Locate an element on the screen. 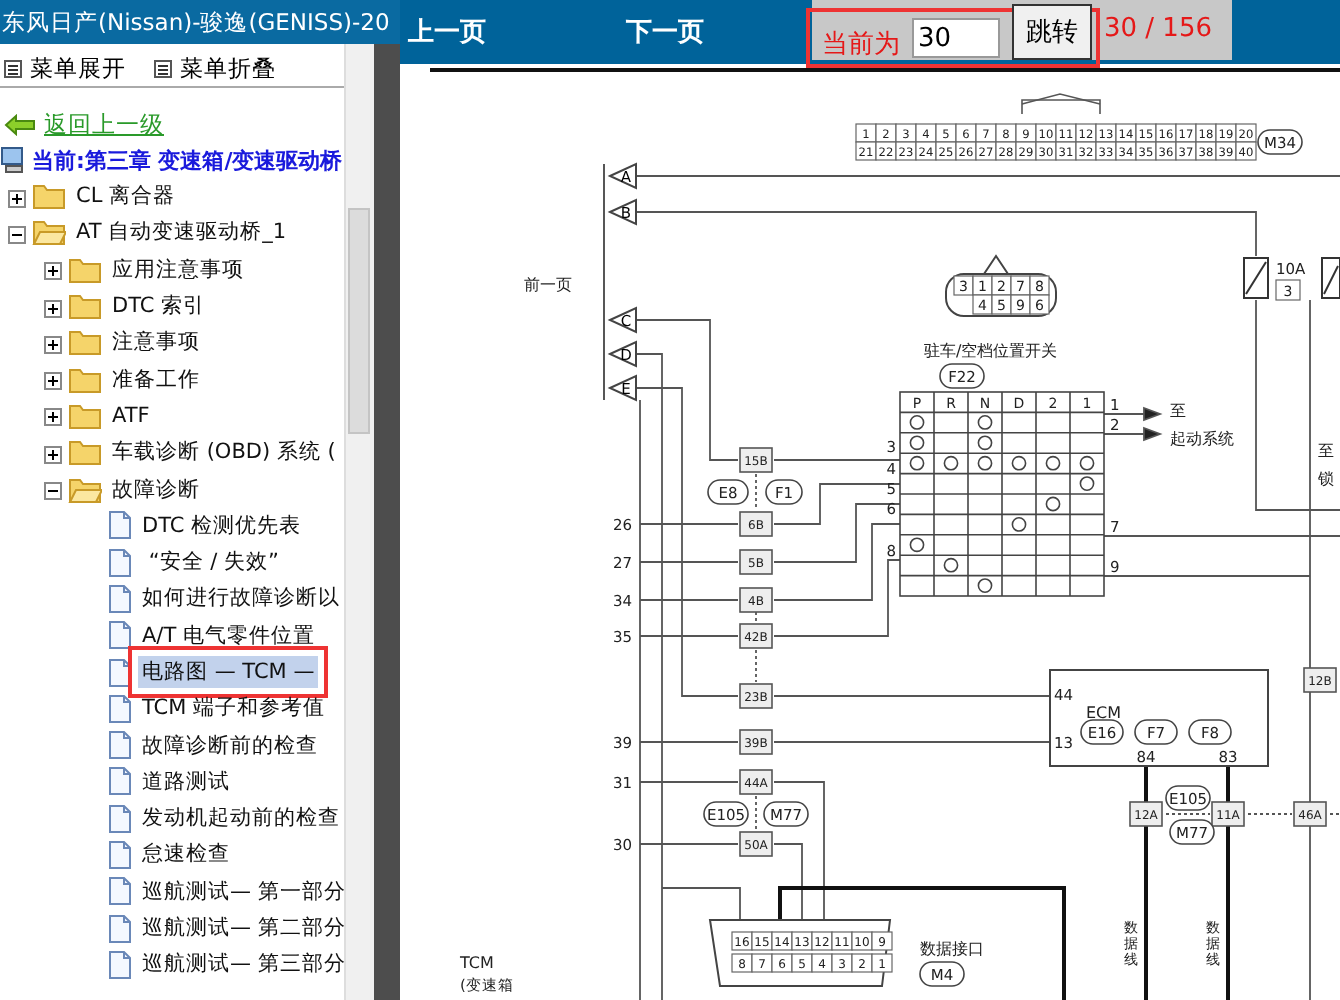 This screenshot has width=1340, height=1000. tree-item: 车载诊断 (OBD) 系统 ( is located at coordinates (224, 452).